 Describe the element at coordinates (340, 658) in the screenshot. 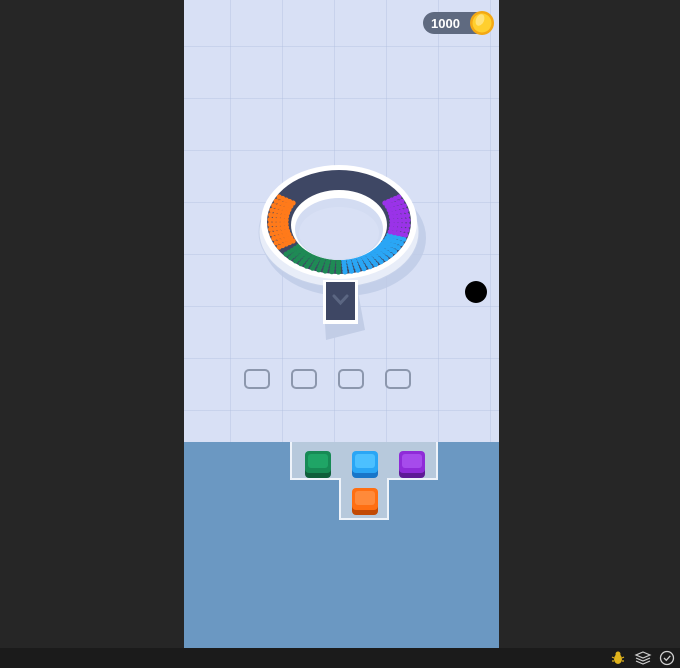

I see `taskbar` at that location.